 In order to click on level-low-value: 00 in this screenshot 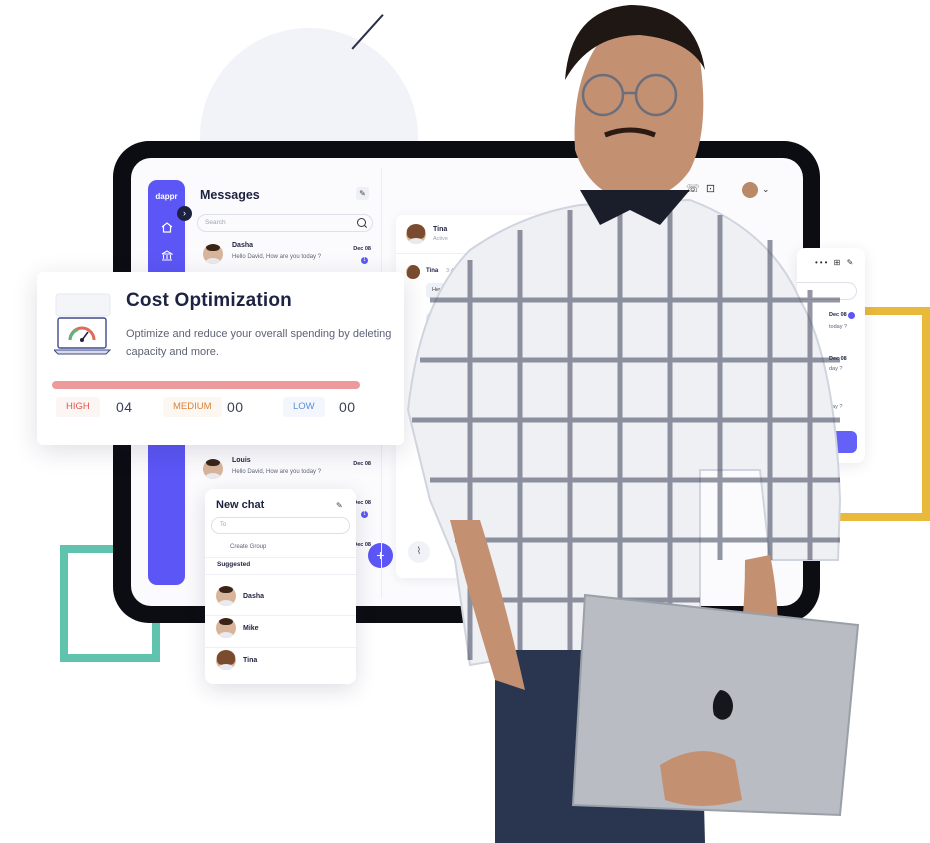, I will do `click(347, 407)`.